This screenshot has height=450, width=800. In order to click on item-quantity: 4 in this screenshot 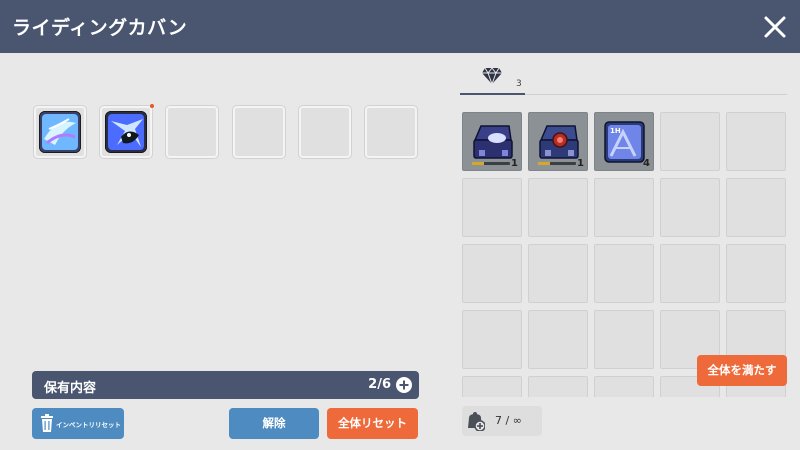, I will do `click(646, 163)`.